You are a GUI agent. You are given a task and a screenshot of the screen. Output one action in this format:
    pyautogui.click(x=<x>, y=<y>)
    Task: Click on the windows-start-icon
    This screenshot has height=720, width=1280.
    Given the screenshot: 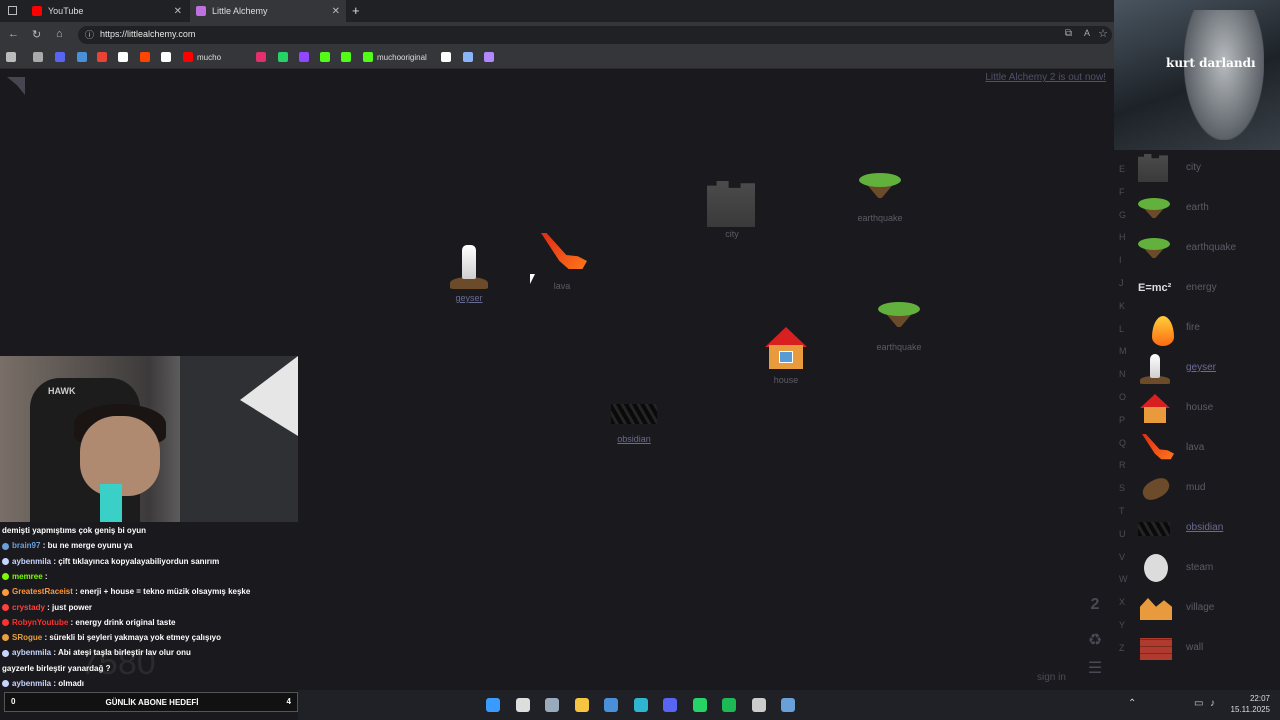 What is the action you would take?
    pyautogui.click(x=493, y=705)
    